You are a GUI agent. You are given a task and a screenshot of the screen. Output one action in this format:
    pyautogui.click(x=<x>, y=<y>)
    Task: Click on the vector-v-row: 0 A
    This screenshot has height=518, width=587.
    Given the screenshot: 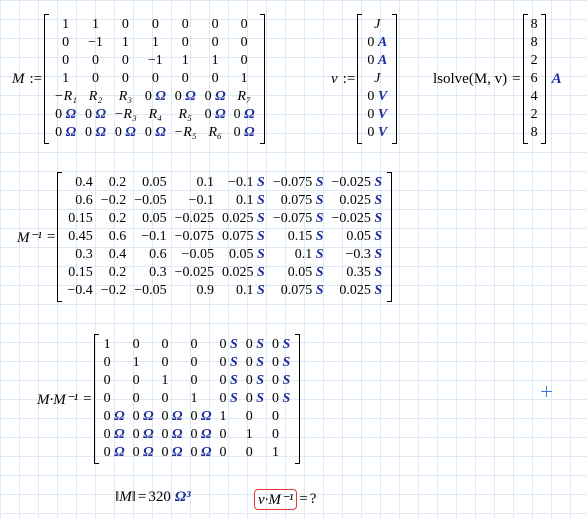 What is the action you would take?
    pyautogui.click(x=377, y=61)
    